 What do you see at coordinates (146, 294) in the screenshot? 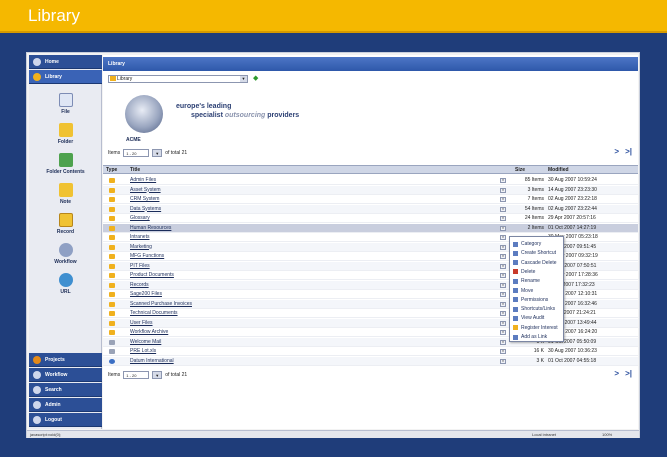
I see `row-title: Sage200 Files` at bounding box center [146, 294].